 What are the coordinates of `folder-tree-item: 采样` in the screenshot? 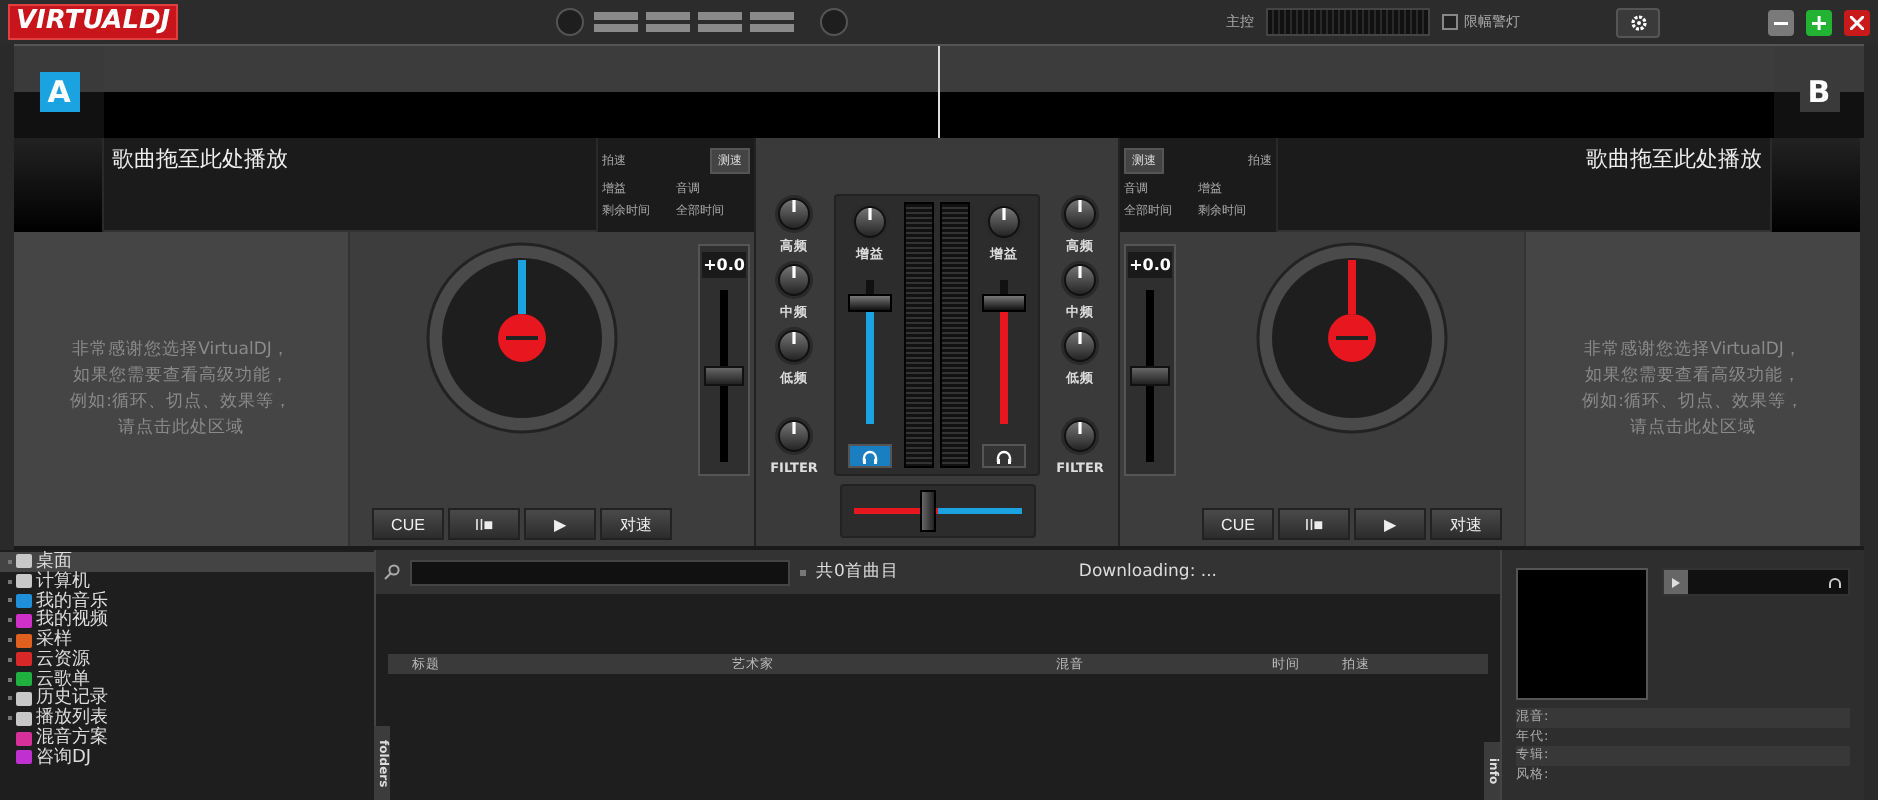 It's located at (187, 640).